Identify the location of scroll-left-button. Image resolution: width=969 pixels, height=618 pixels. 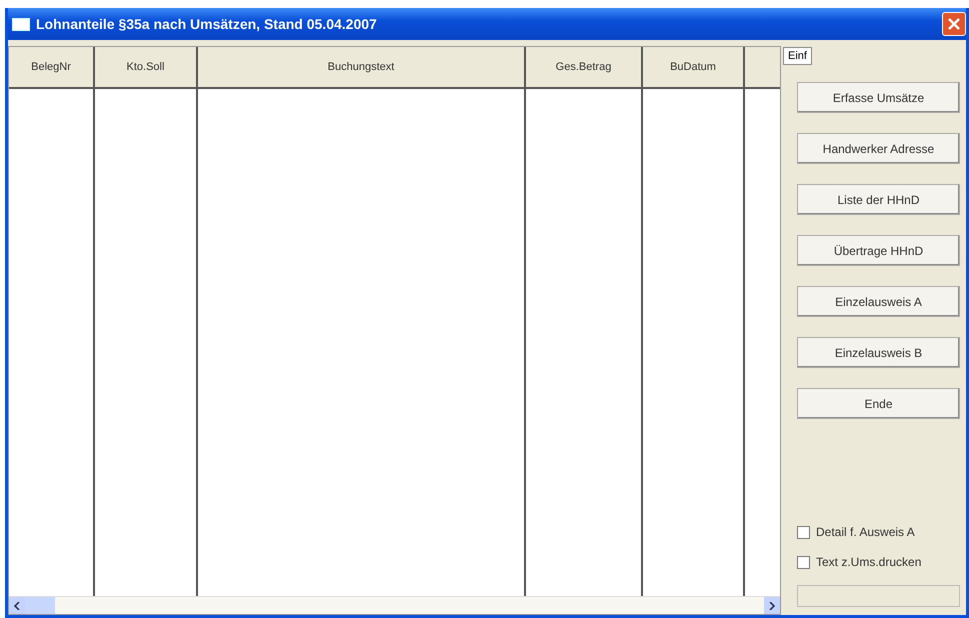
(17, 605).